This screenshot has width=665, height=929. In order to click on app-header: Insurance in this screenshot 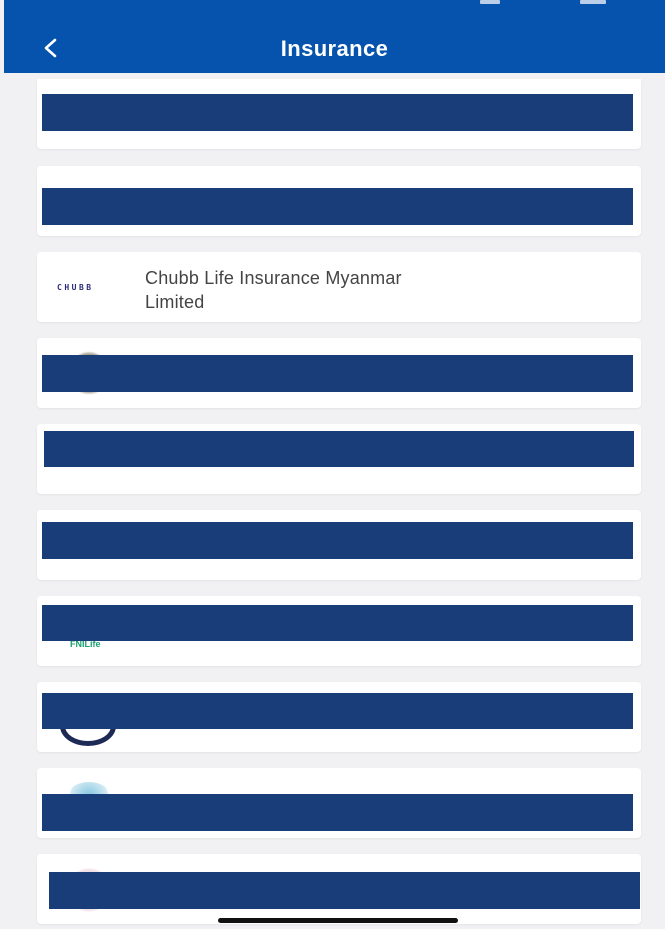, I will do `click(334, 36)`.